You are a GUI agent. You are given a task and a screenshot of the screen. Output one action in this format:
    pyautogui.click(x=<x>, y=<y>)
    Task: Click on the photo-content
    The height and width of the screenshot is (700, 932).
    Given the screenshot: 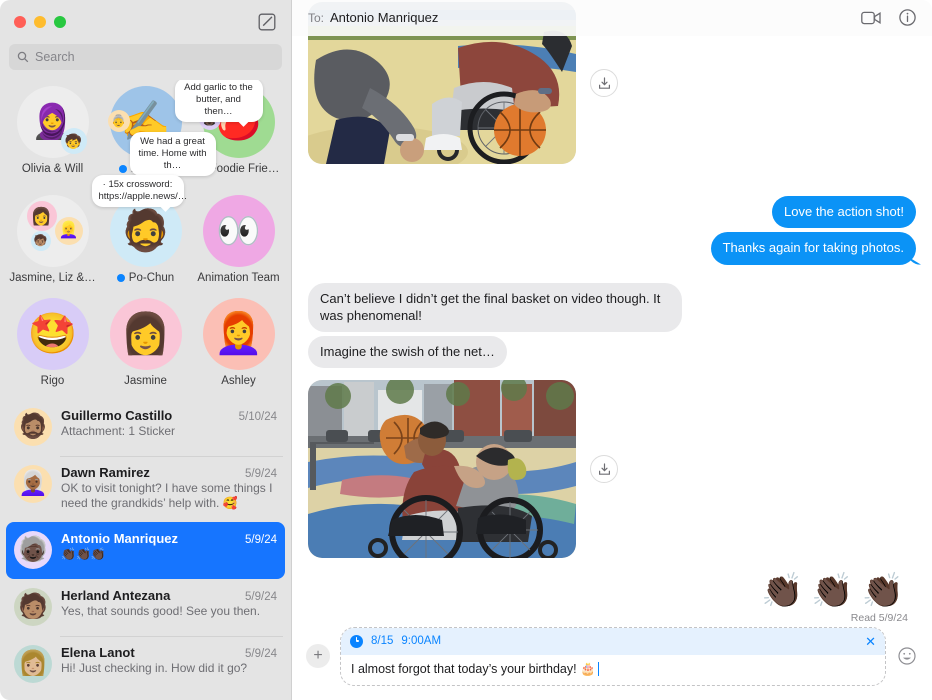 What is the action you would take?
    pyautogui.click(x=442, y=469)
    